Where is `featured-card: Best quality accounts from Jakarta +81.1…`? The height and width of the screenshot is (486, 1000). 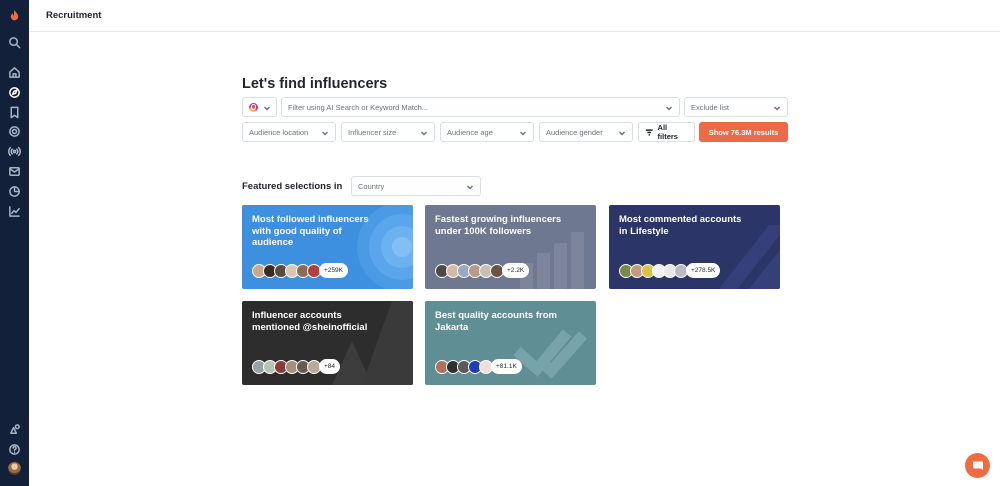
featured-card: Best quality accounts from Jakarta +81.1… is located at coordinates (510, 343).